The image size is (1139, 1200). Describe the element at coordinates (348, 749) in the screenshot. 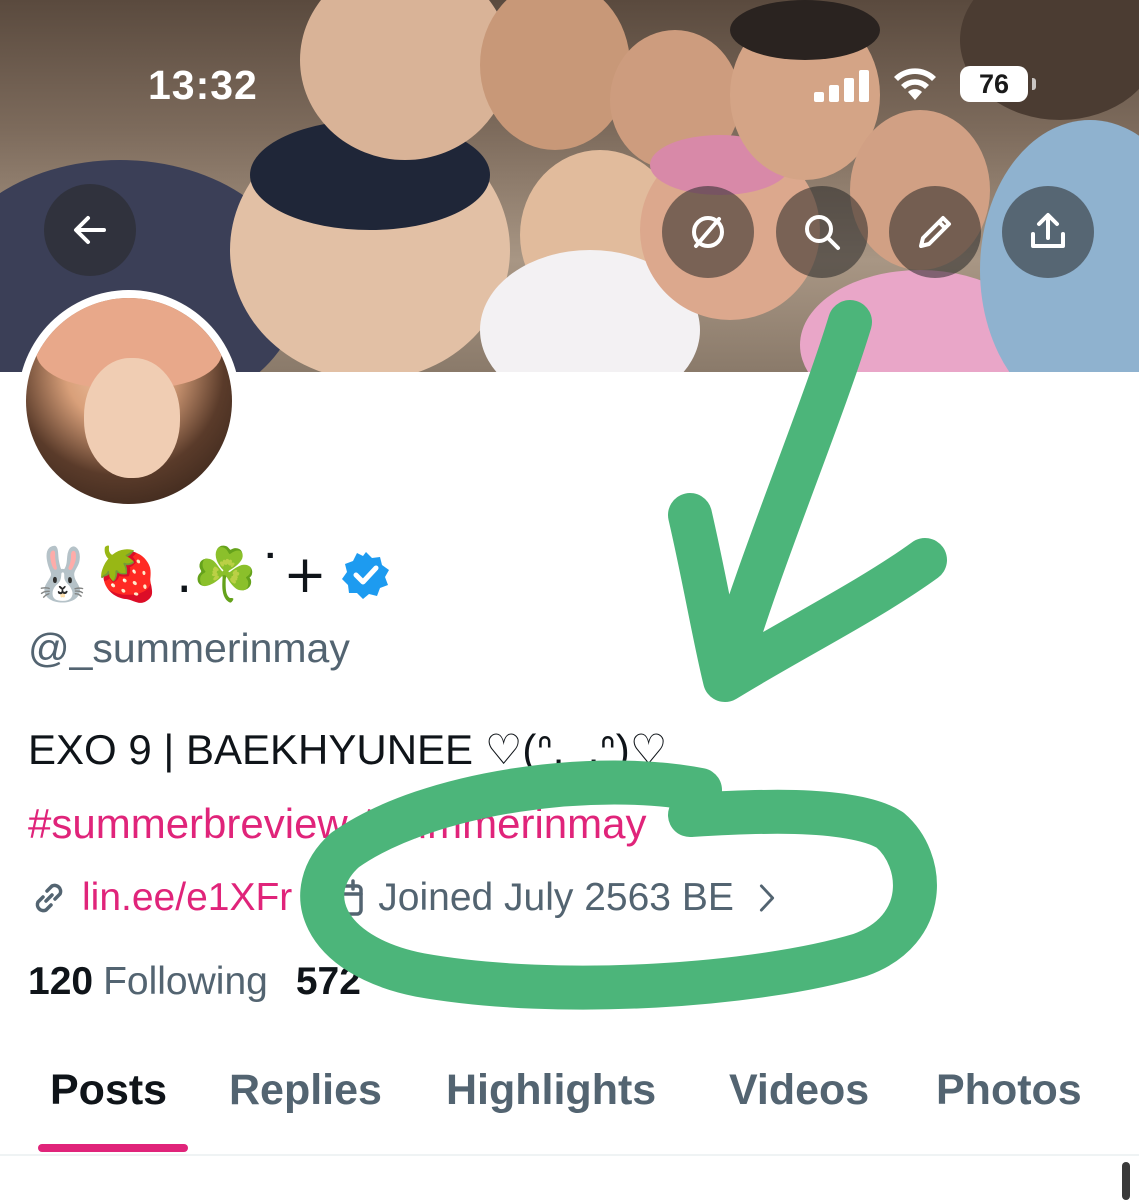

I see `profile-bio: EXO 9 | BAEKHYUNEE ♡(ᐢ._.ᐢ)♡` at that location.